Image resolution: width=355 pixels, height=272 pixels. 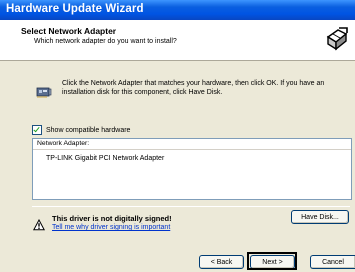 I want to click on back-button: < Back, so click(x=221, y=262).